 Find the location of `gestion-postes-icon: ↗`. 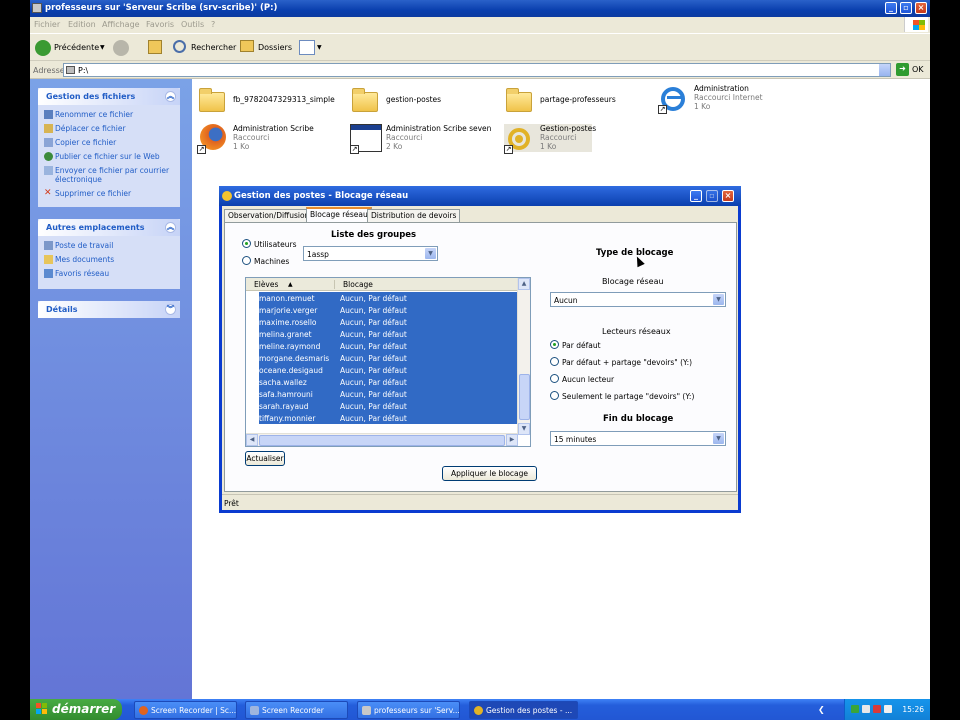

gestion-postes-icon: ↗ is located at coordinates (519, 139).